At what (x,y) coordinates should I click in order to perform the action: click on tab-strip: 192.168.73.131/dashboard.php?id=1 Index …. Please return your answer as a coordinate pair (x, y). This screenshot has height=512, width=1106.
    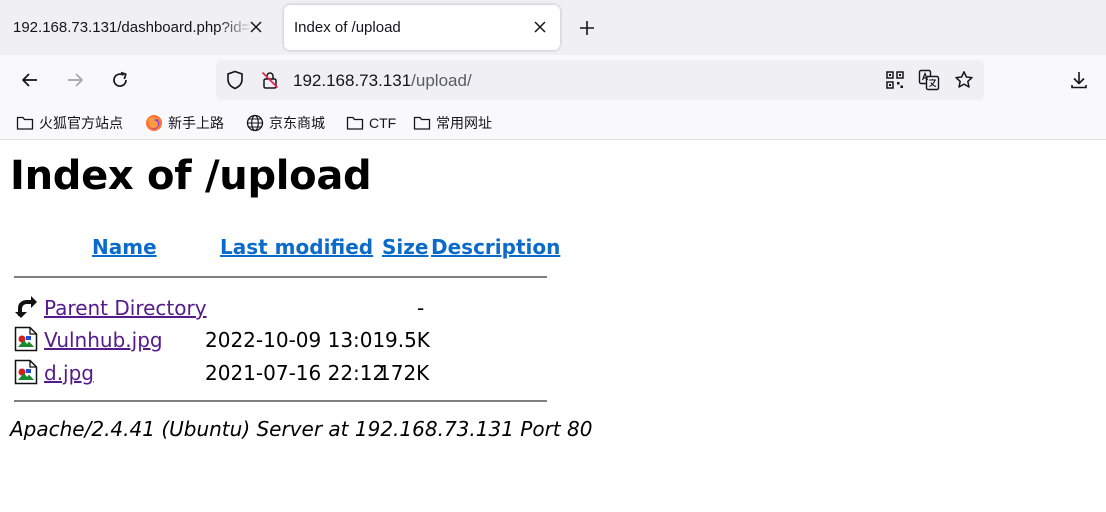
    Looking at the image, I should click on (553, 27).